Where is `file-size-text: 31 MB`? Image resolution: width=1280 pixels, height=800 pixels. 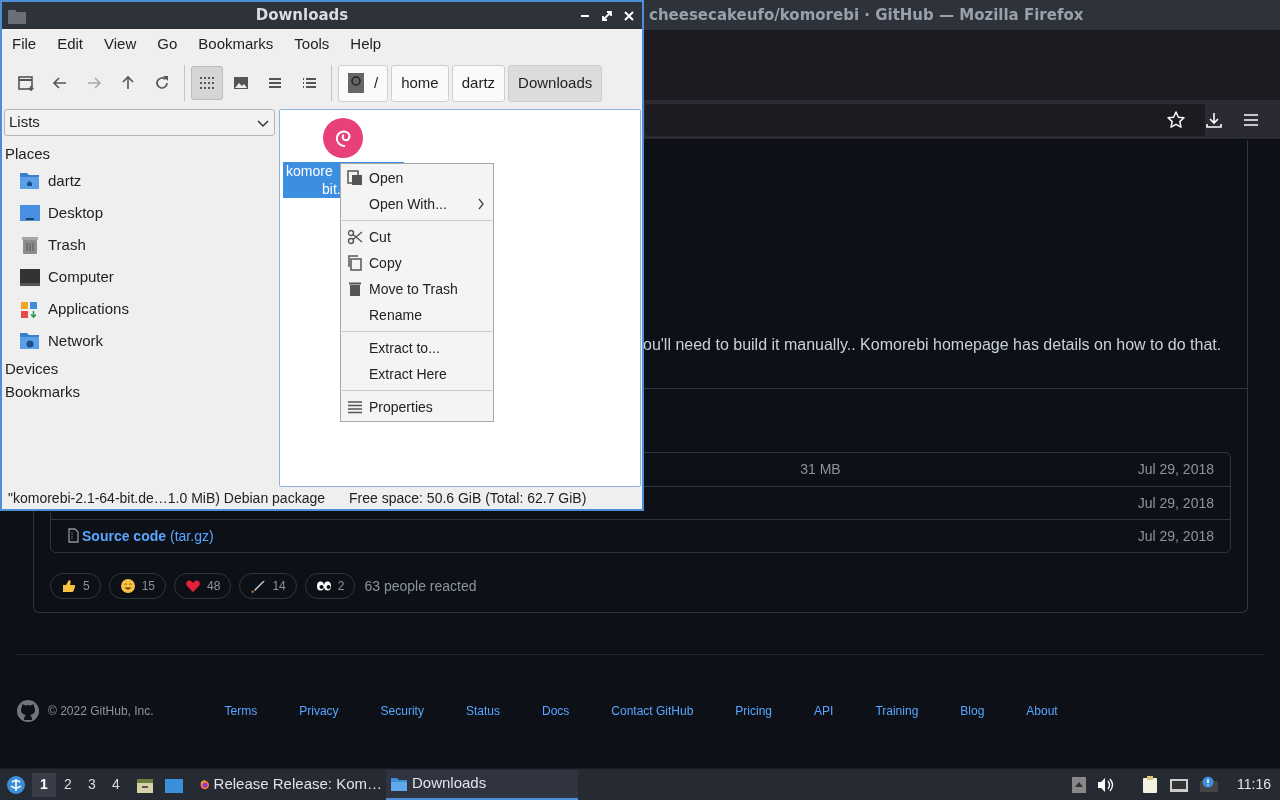
file-size-text: 31 MB is located at coordinates (820, 469).